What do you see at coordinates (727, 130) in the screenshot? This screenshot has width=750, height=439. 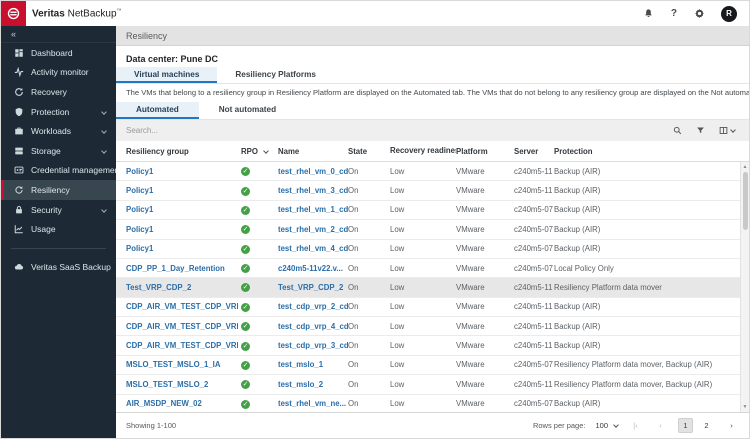 I see `column-settings-icon` at bounding box center [727, 130].